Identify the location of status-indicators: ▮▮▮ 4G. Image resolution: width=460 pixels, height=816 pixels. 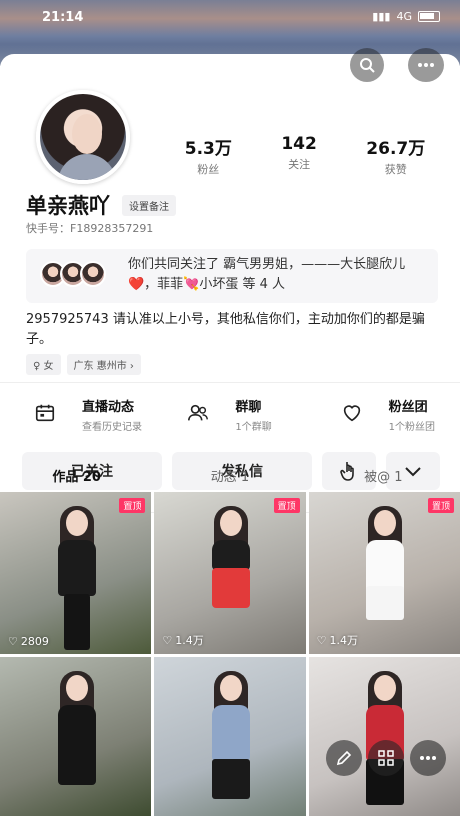
(406, 16).